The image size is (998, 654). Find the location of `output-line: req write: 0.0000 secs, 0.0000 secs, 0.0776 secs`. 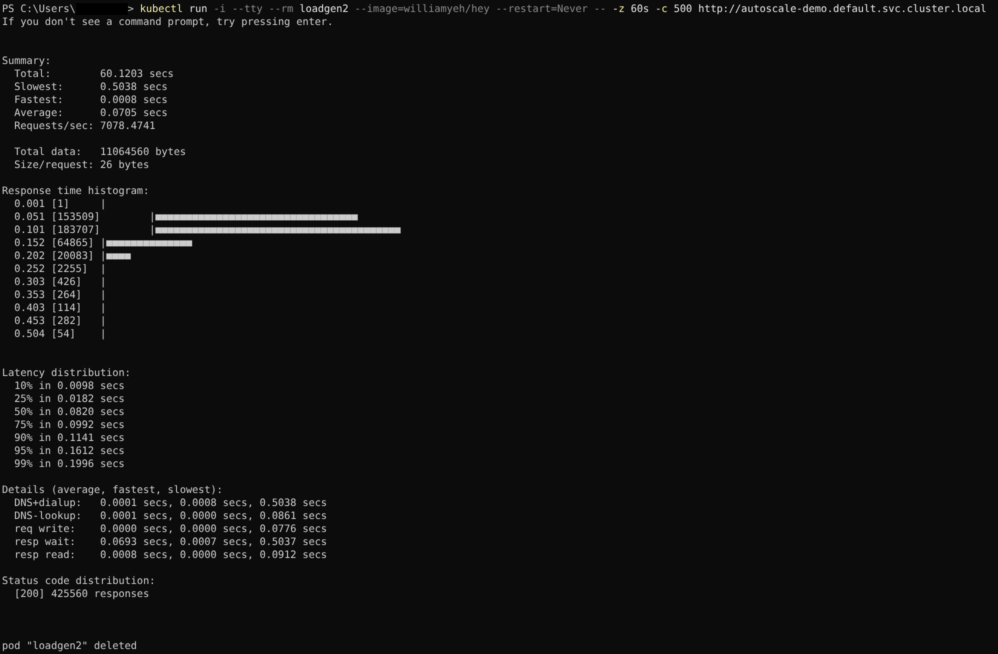

output-line: req write: 0.0000 secs, 0.0000 secs, 0.0776 secs is located at coordinates (170, 529).